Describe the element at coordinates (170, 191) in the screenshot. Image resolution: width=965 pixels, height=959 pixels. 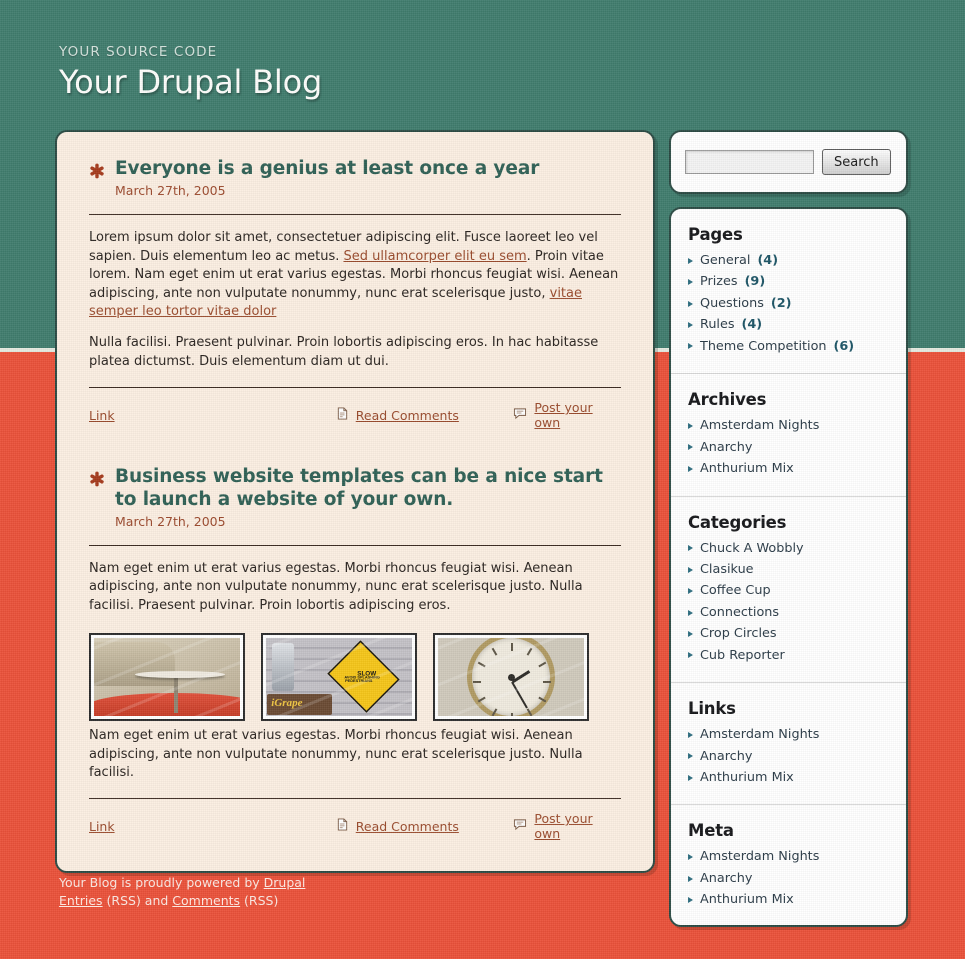
I see `post-date: March 27th, 2005` at that location.